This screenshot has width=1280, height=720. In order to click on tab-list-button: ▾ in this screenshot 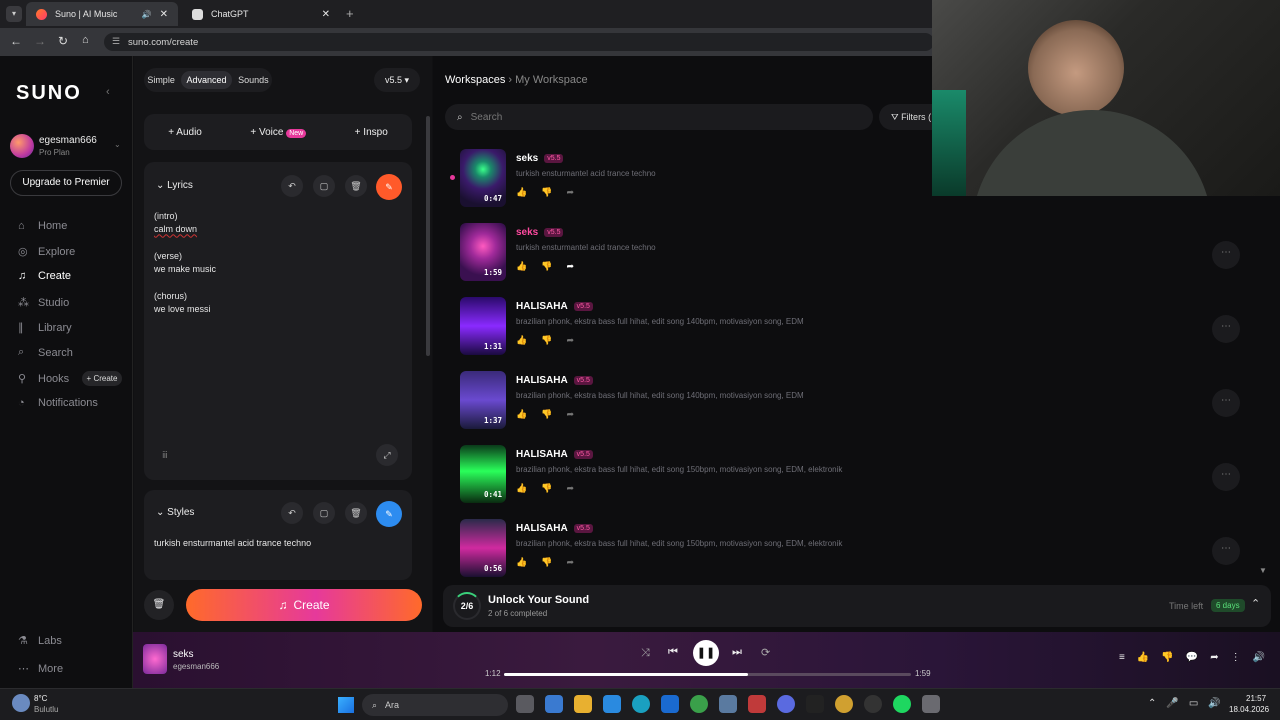, I will do `click(14, 14)`.